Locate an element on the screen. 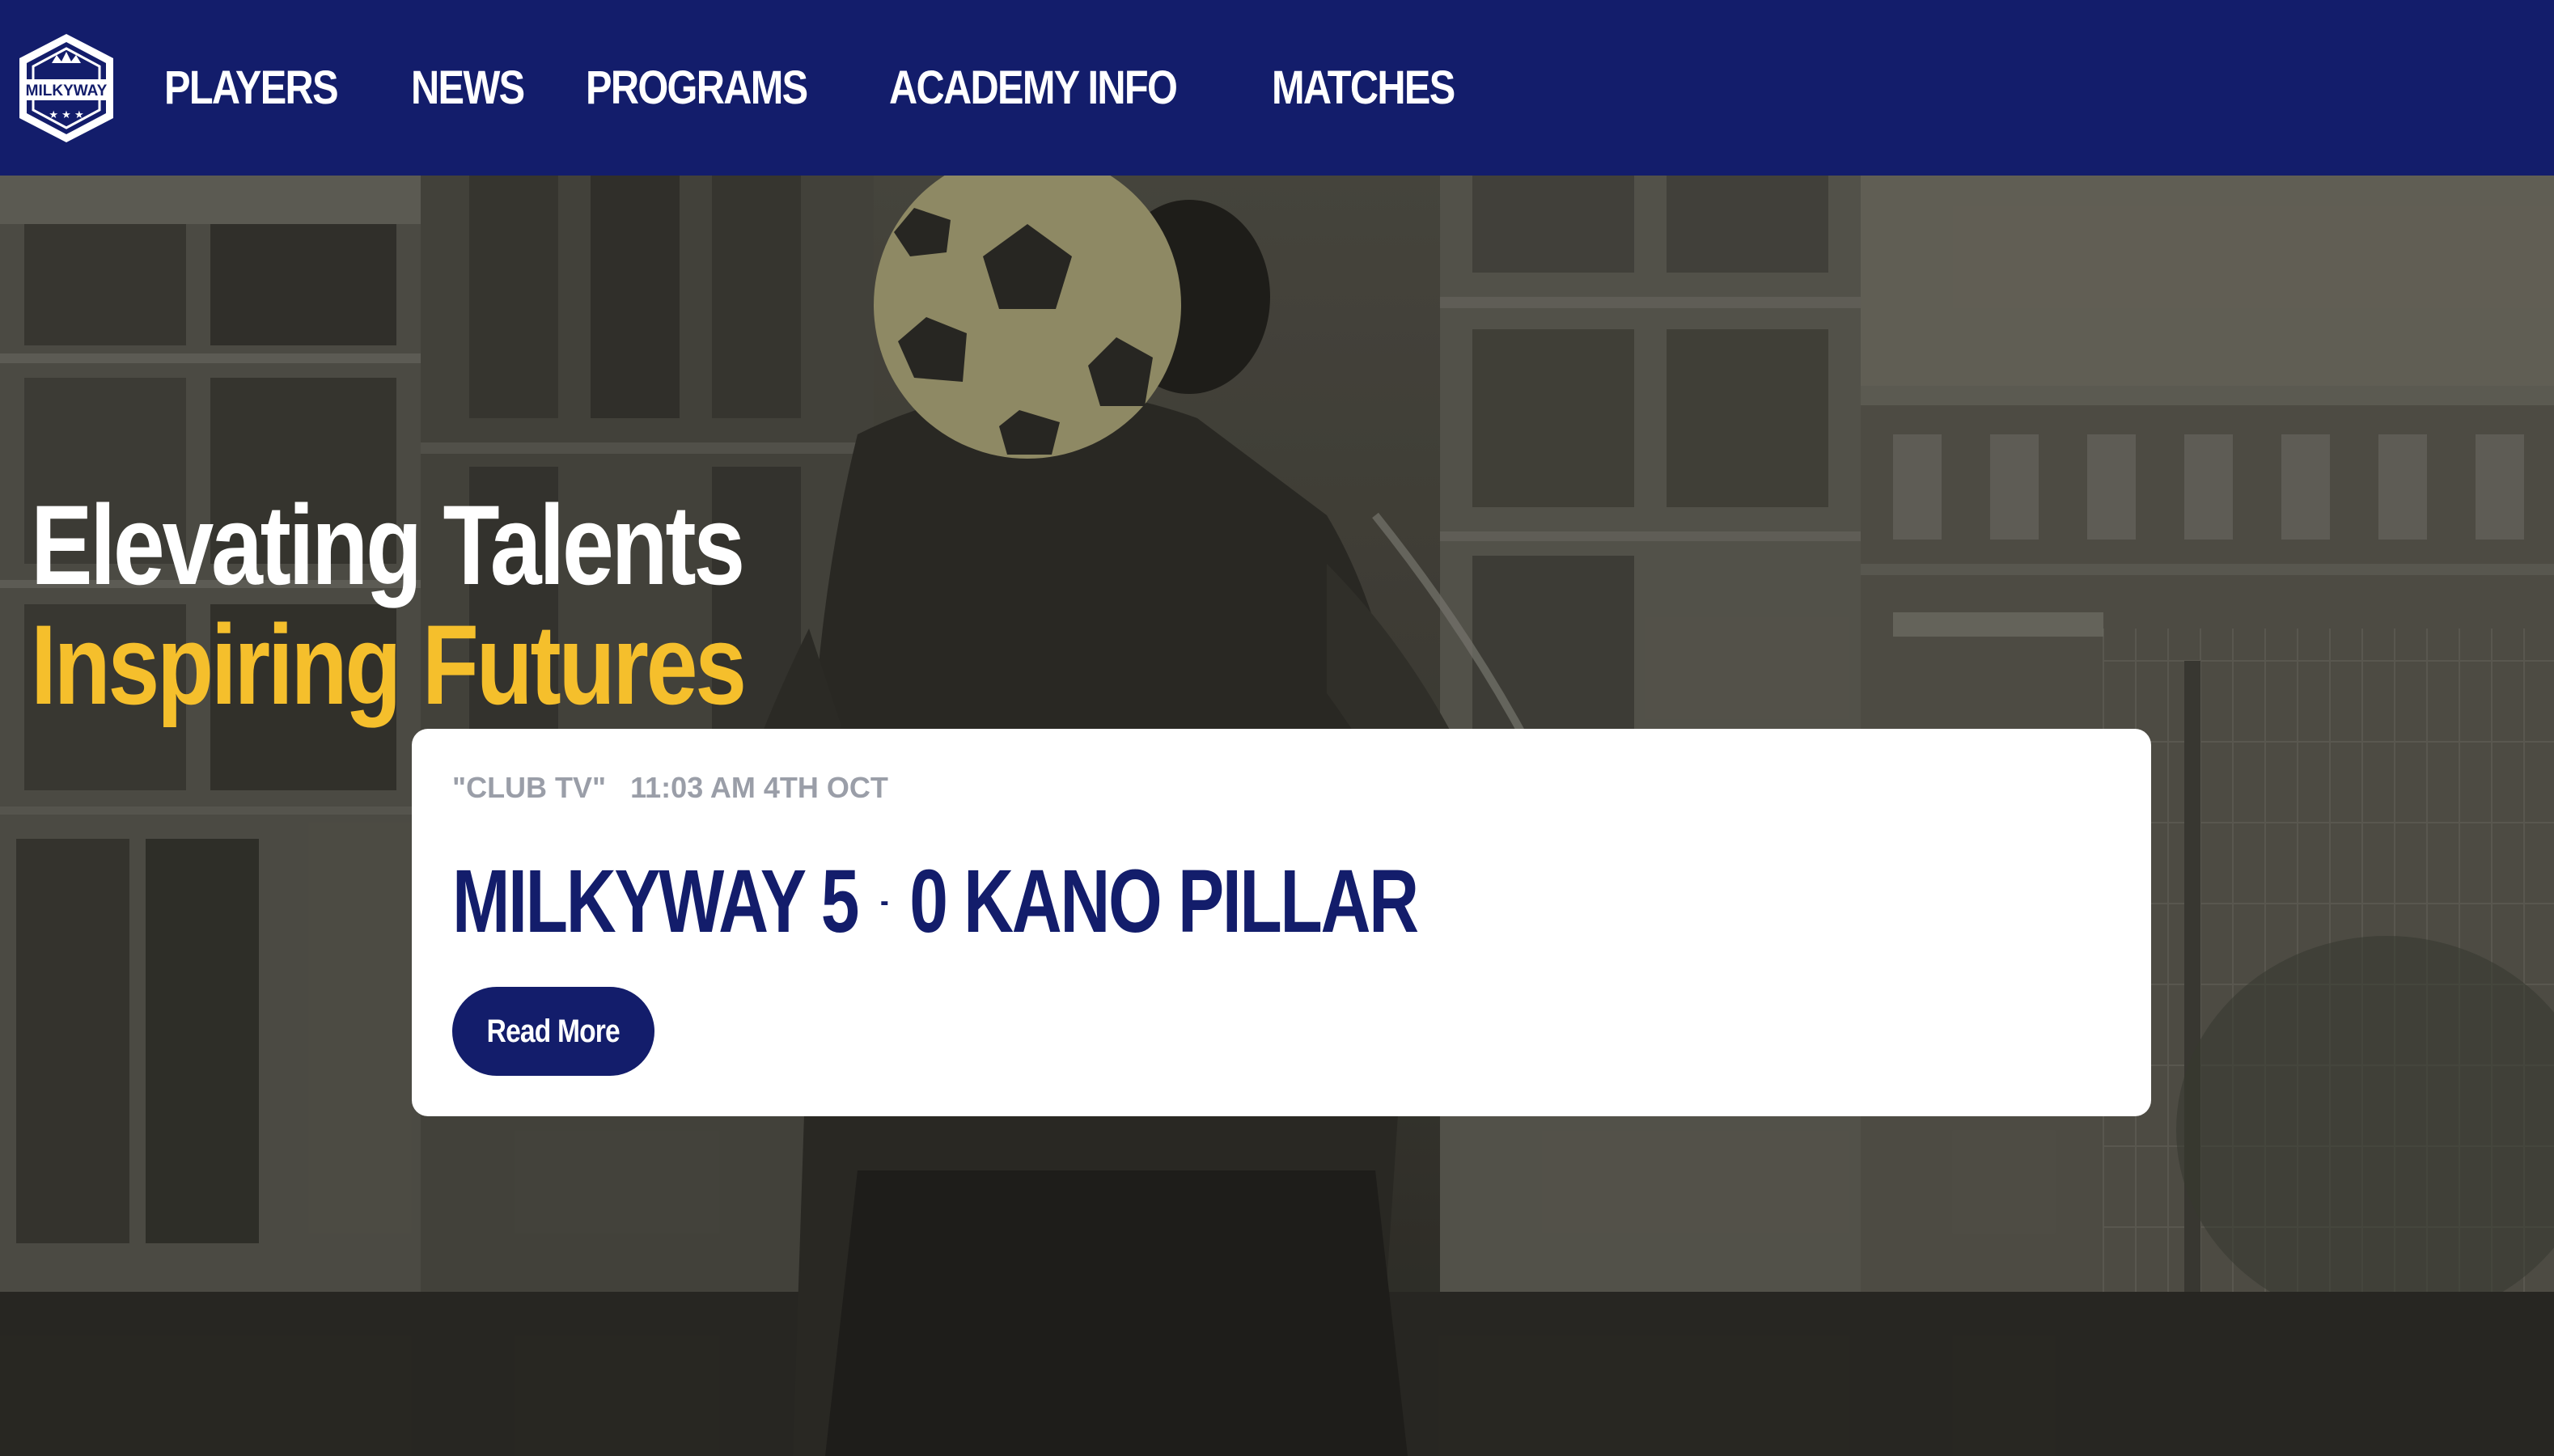 The width and height of the screenshot is (2554, 1456). news-title: MILKYWAY 5 - 0 KANO PILLAR is located at coordinates (935, 902).